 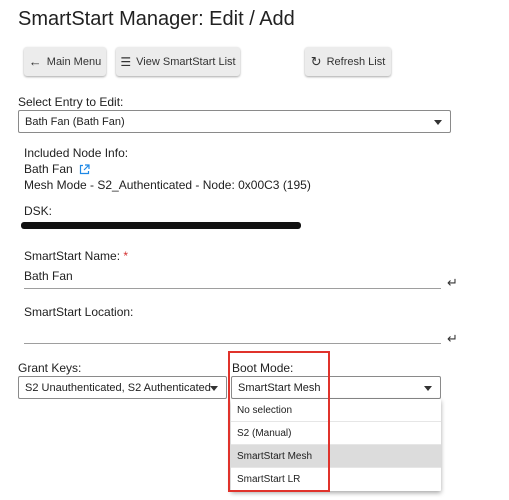 I want to click on smartstart-name-label-text: SmartStart Name:, so click(x=72, y=256).